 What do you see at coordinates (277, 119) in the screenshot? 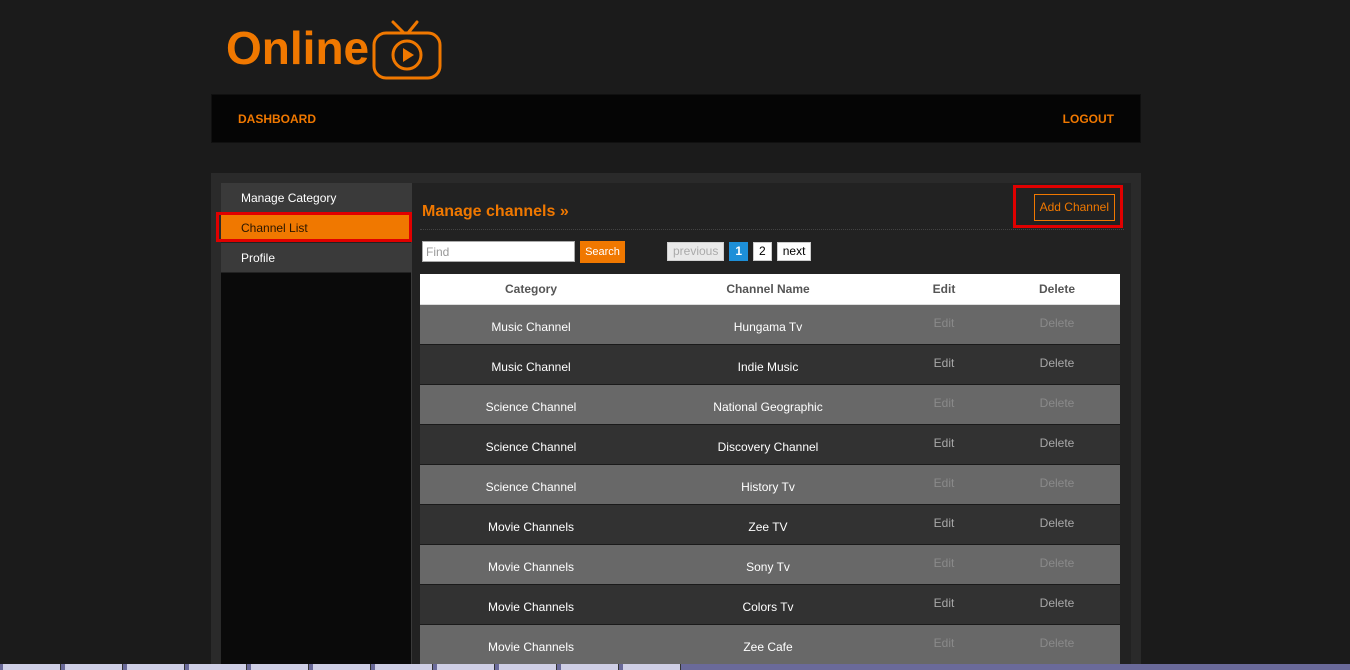
I see `nav-dashboard-link: DASHBOARD` at bounding box center [277, 119].